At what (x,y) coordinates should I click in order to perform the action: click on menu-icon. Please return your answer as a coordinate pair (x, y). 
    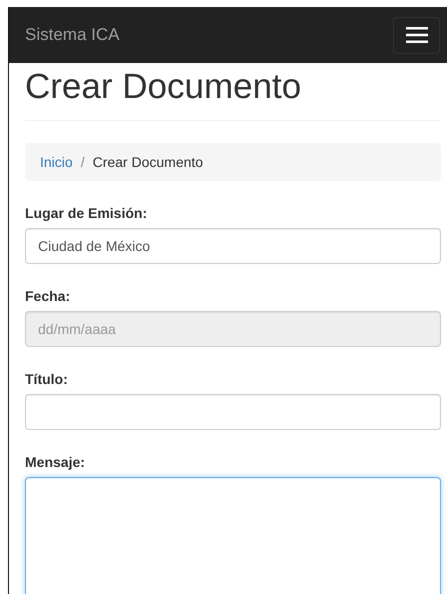
    Looking at the image, I should click on (417, 35).